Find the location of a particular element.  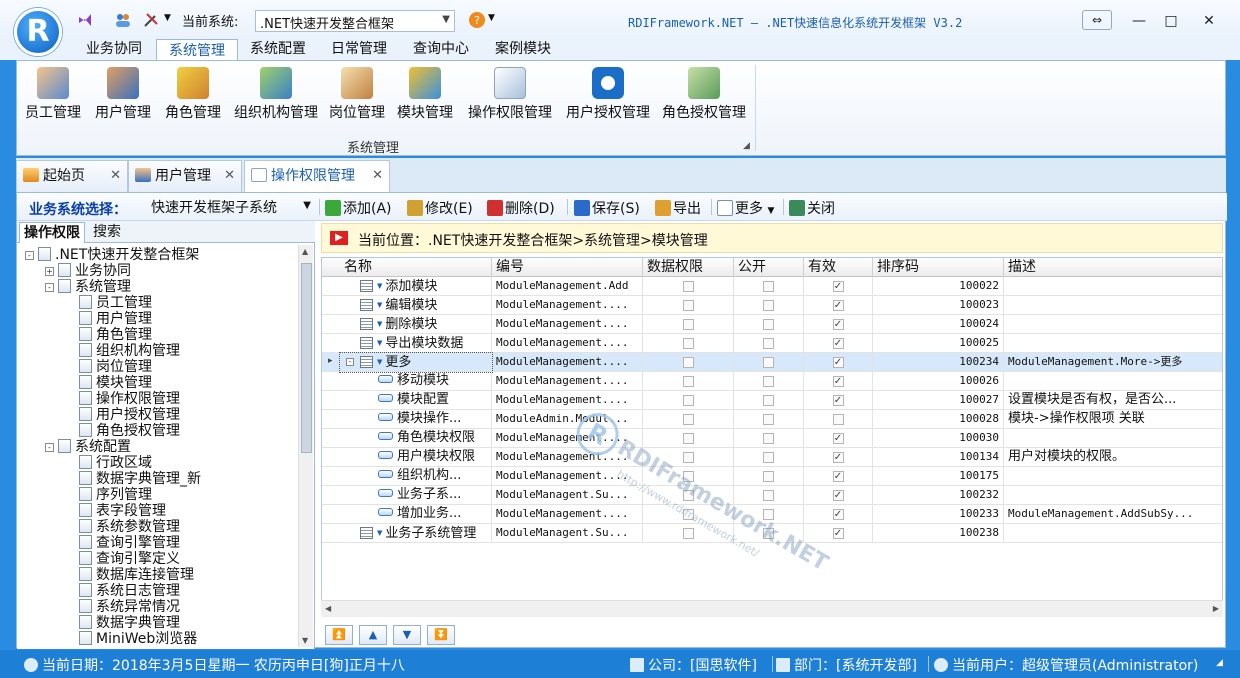

sort-cell: 100175 is located at coordinates (938, 476).